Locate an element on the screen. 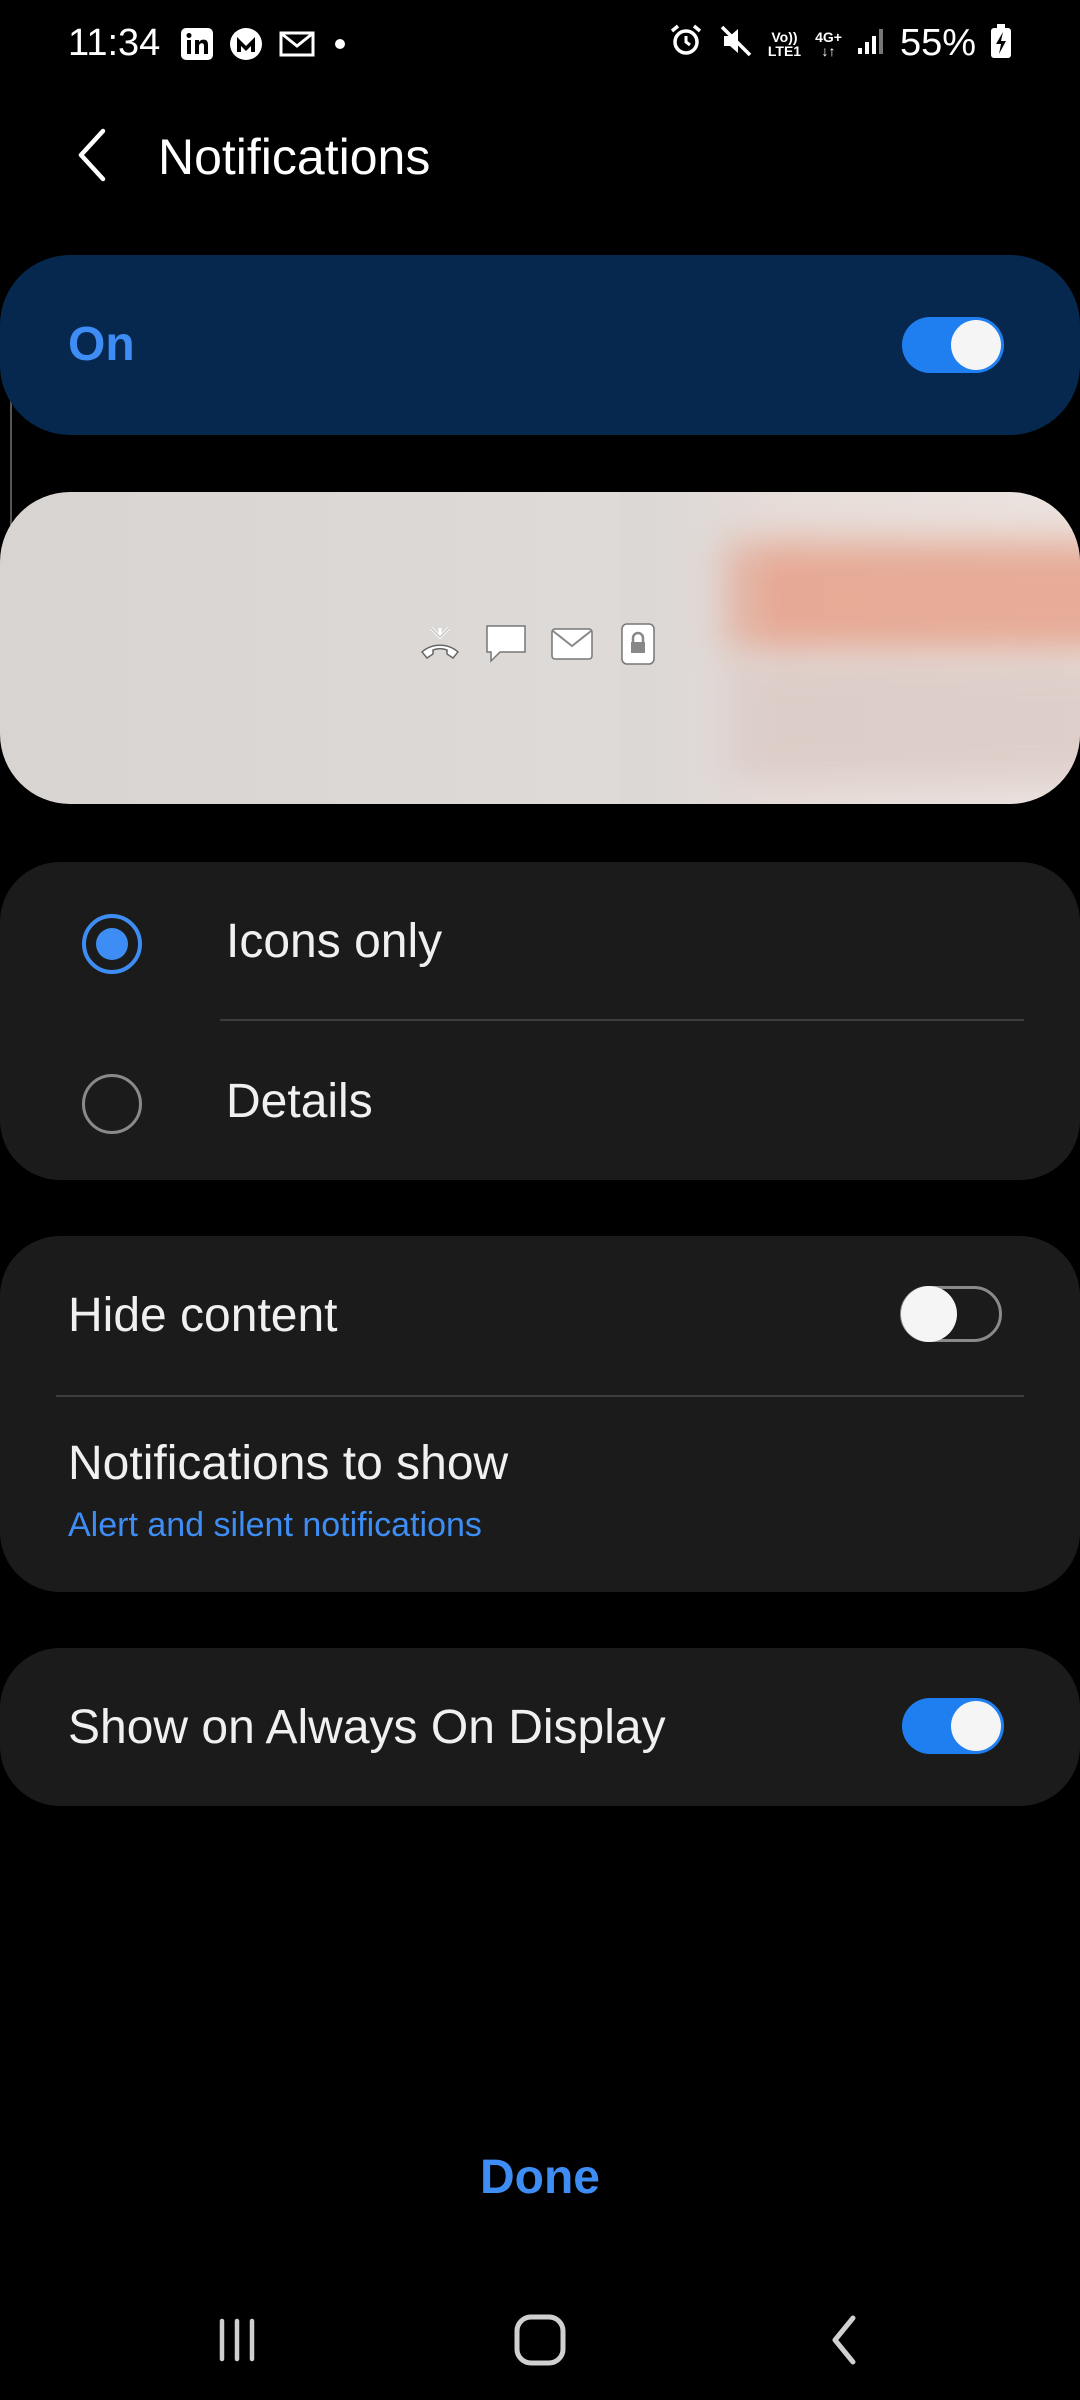  dot-icon is located at coordinates (340, 46).